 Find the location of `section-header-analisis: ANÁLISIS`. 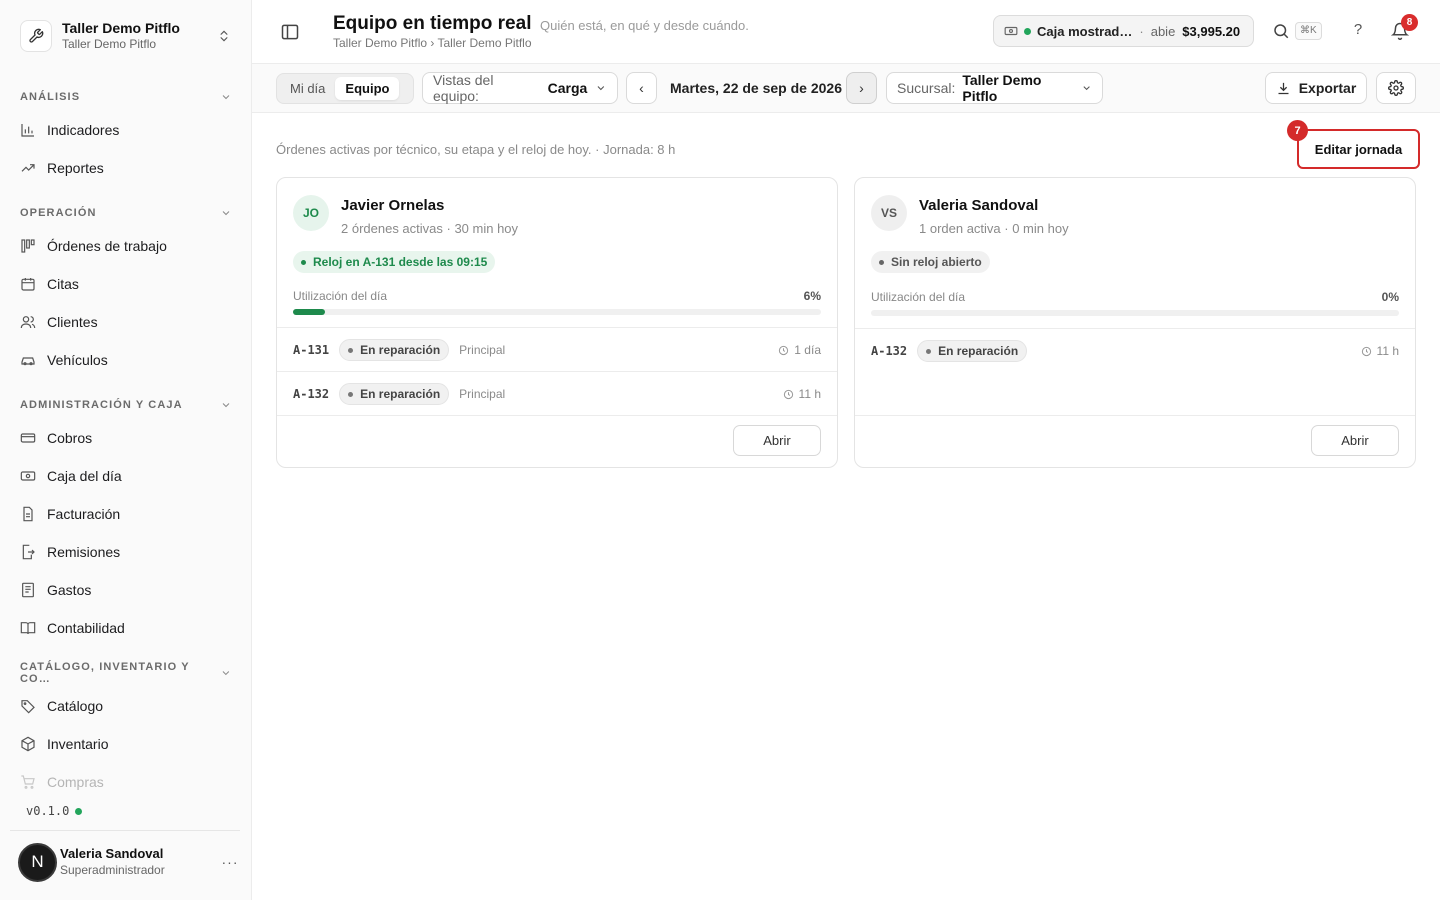

section-header-analisis: ANÁLISIS is located at coordinates (126, 97).